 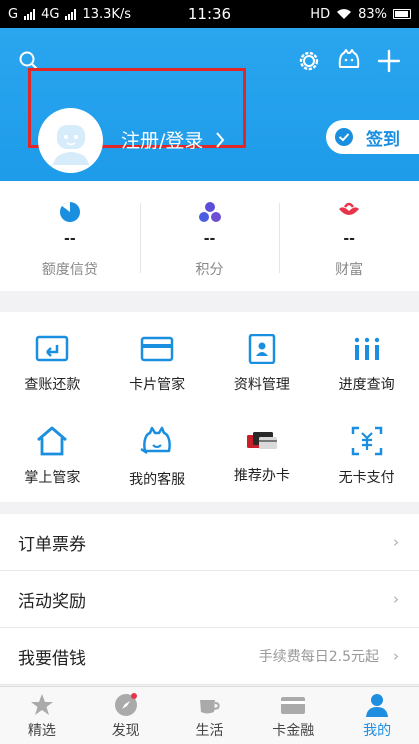 I want to click on login-link: 注册/登录, so click(x=173, y=139).